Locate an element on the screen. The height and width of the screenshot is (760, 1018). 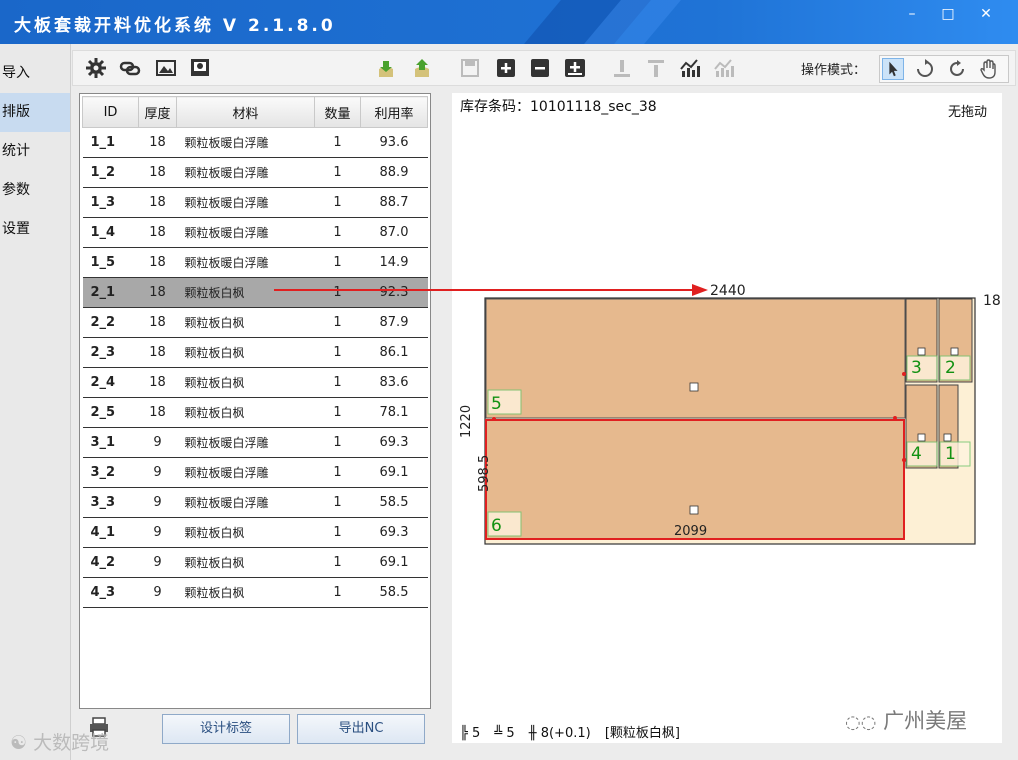
watermark-left: ☯ 大数跨境 is located at coordinates (59, 741).